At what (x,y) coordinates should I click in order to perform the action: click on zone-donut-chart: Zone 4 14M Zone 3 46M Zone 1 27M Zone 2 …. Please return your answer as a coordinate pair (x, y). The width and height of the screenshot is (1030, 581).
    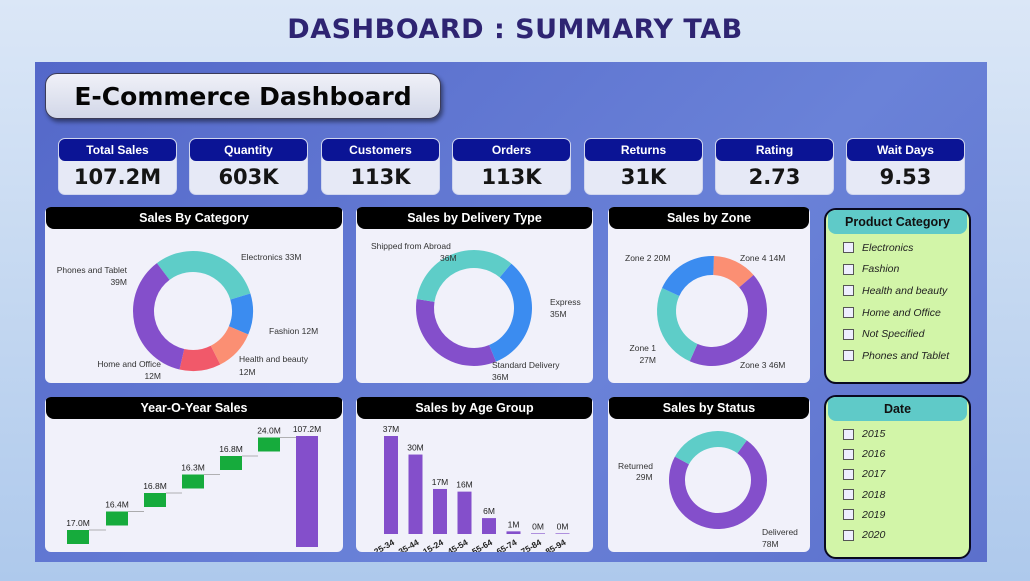
    Looking at the image, I should click on (709, 306).